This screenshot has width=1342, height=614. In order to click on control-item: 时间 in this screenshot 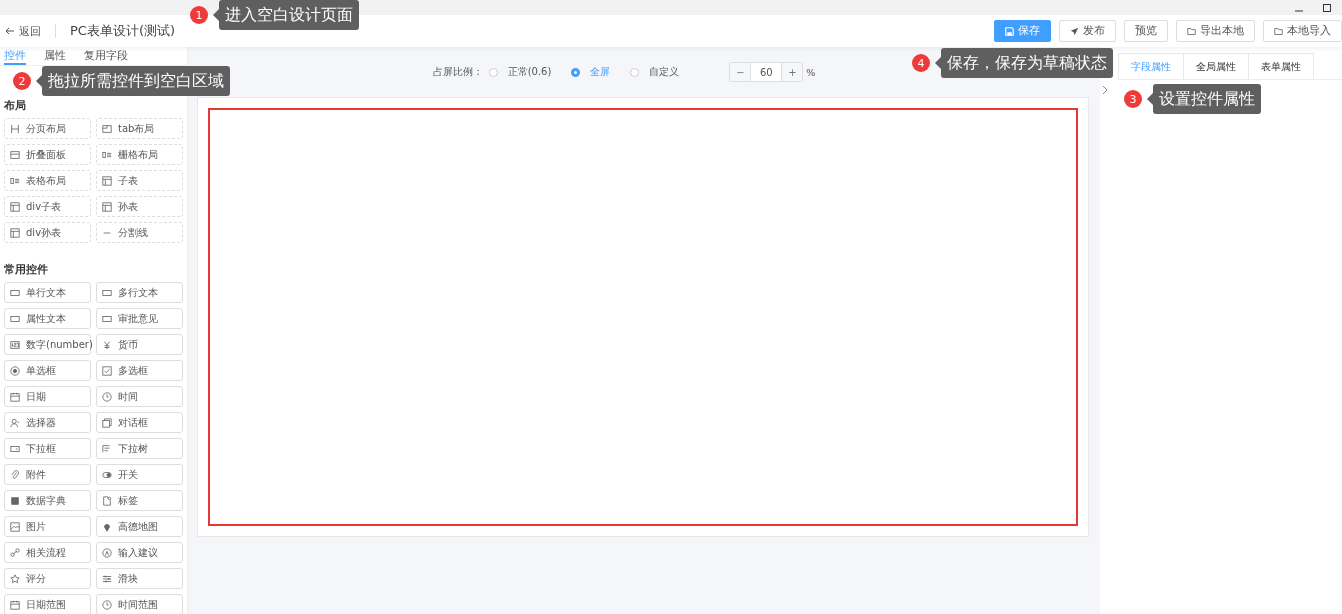, I will do `click(139, 396)`.